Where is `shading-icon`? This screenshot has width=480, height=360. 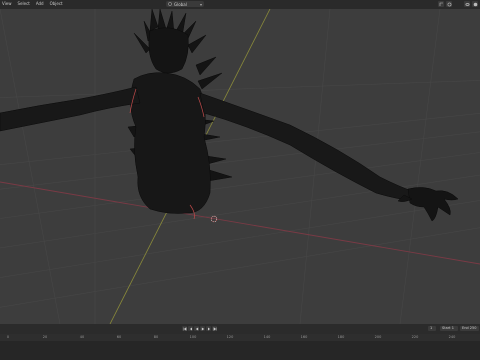
shading-icon is located at coordinates (475, 4).